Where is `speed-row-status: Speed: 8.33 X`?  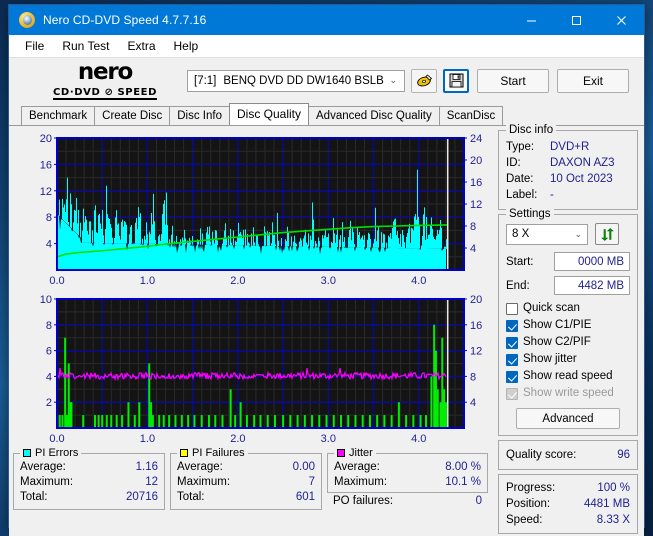 speed-row-status: Speed: 8.33 X is located at coordinates (568, 520).